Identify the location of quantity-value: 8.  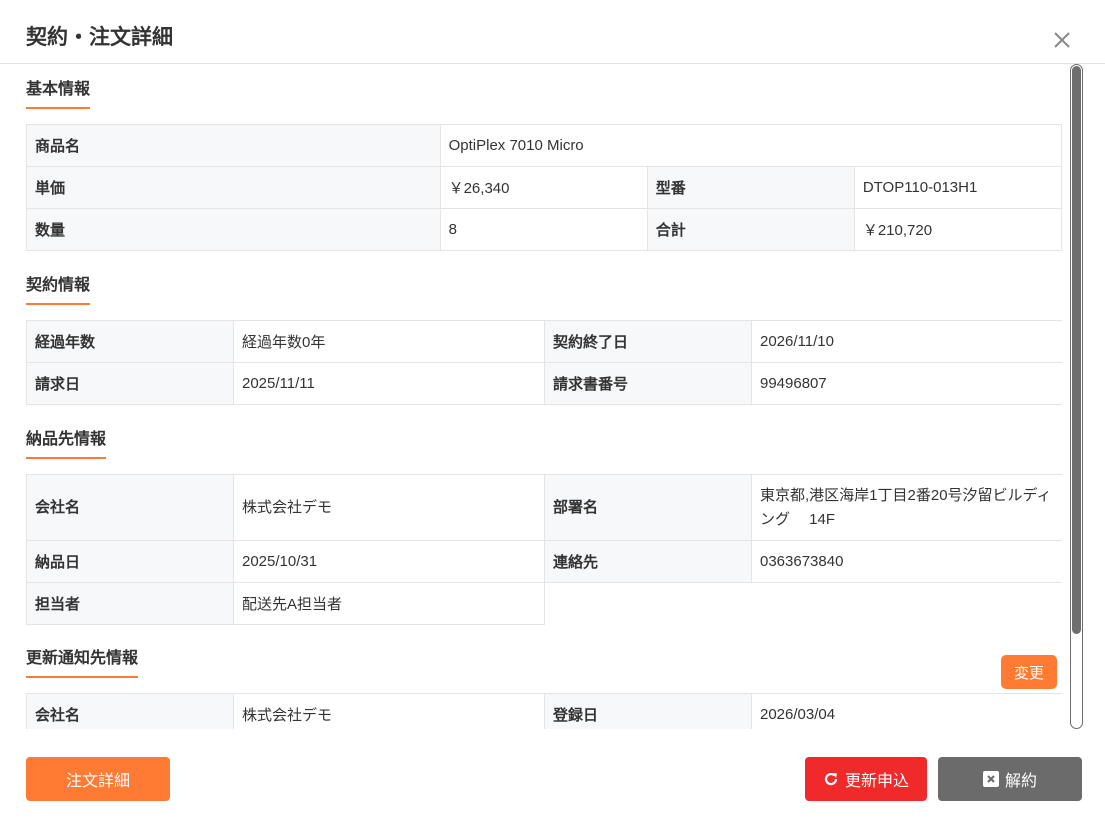
(543, 229).